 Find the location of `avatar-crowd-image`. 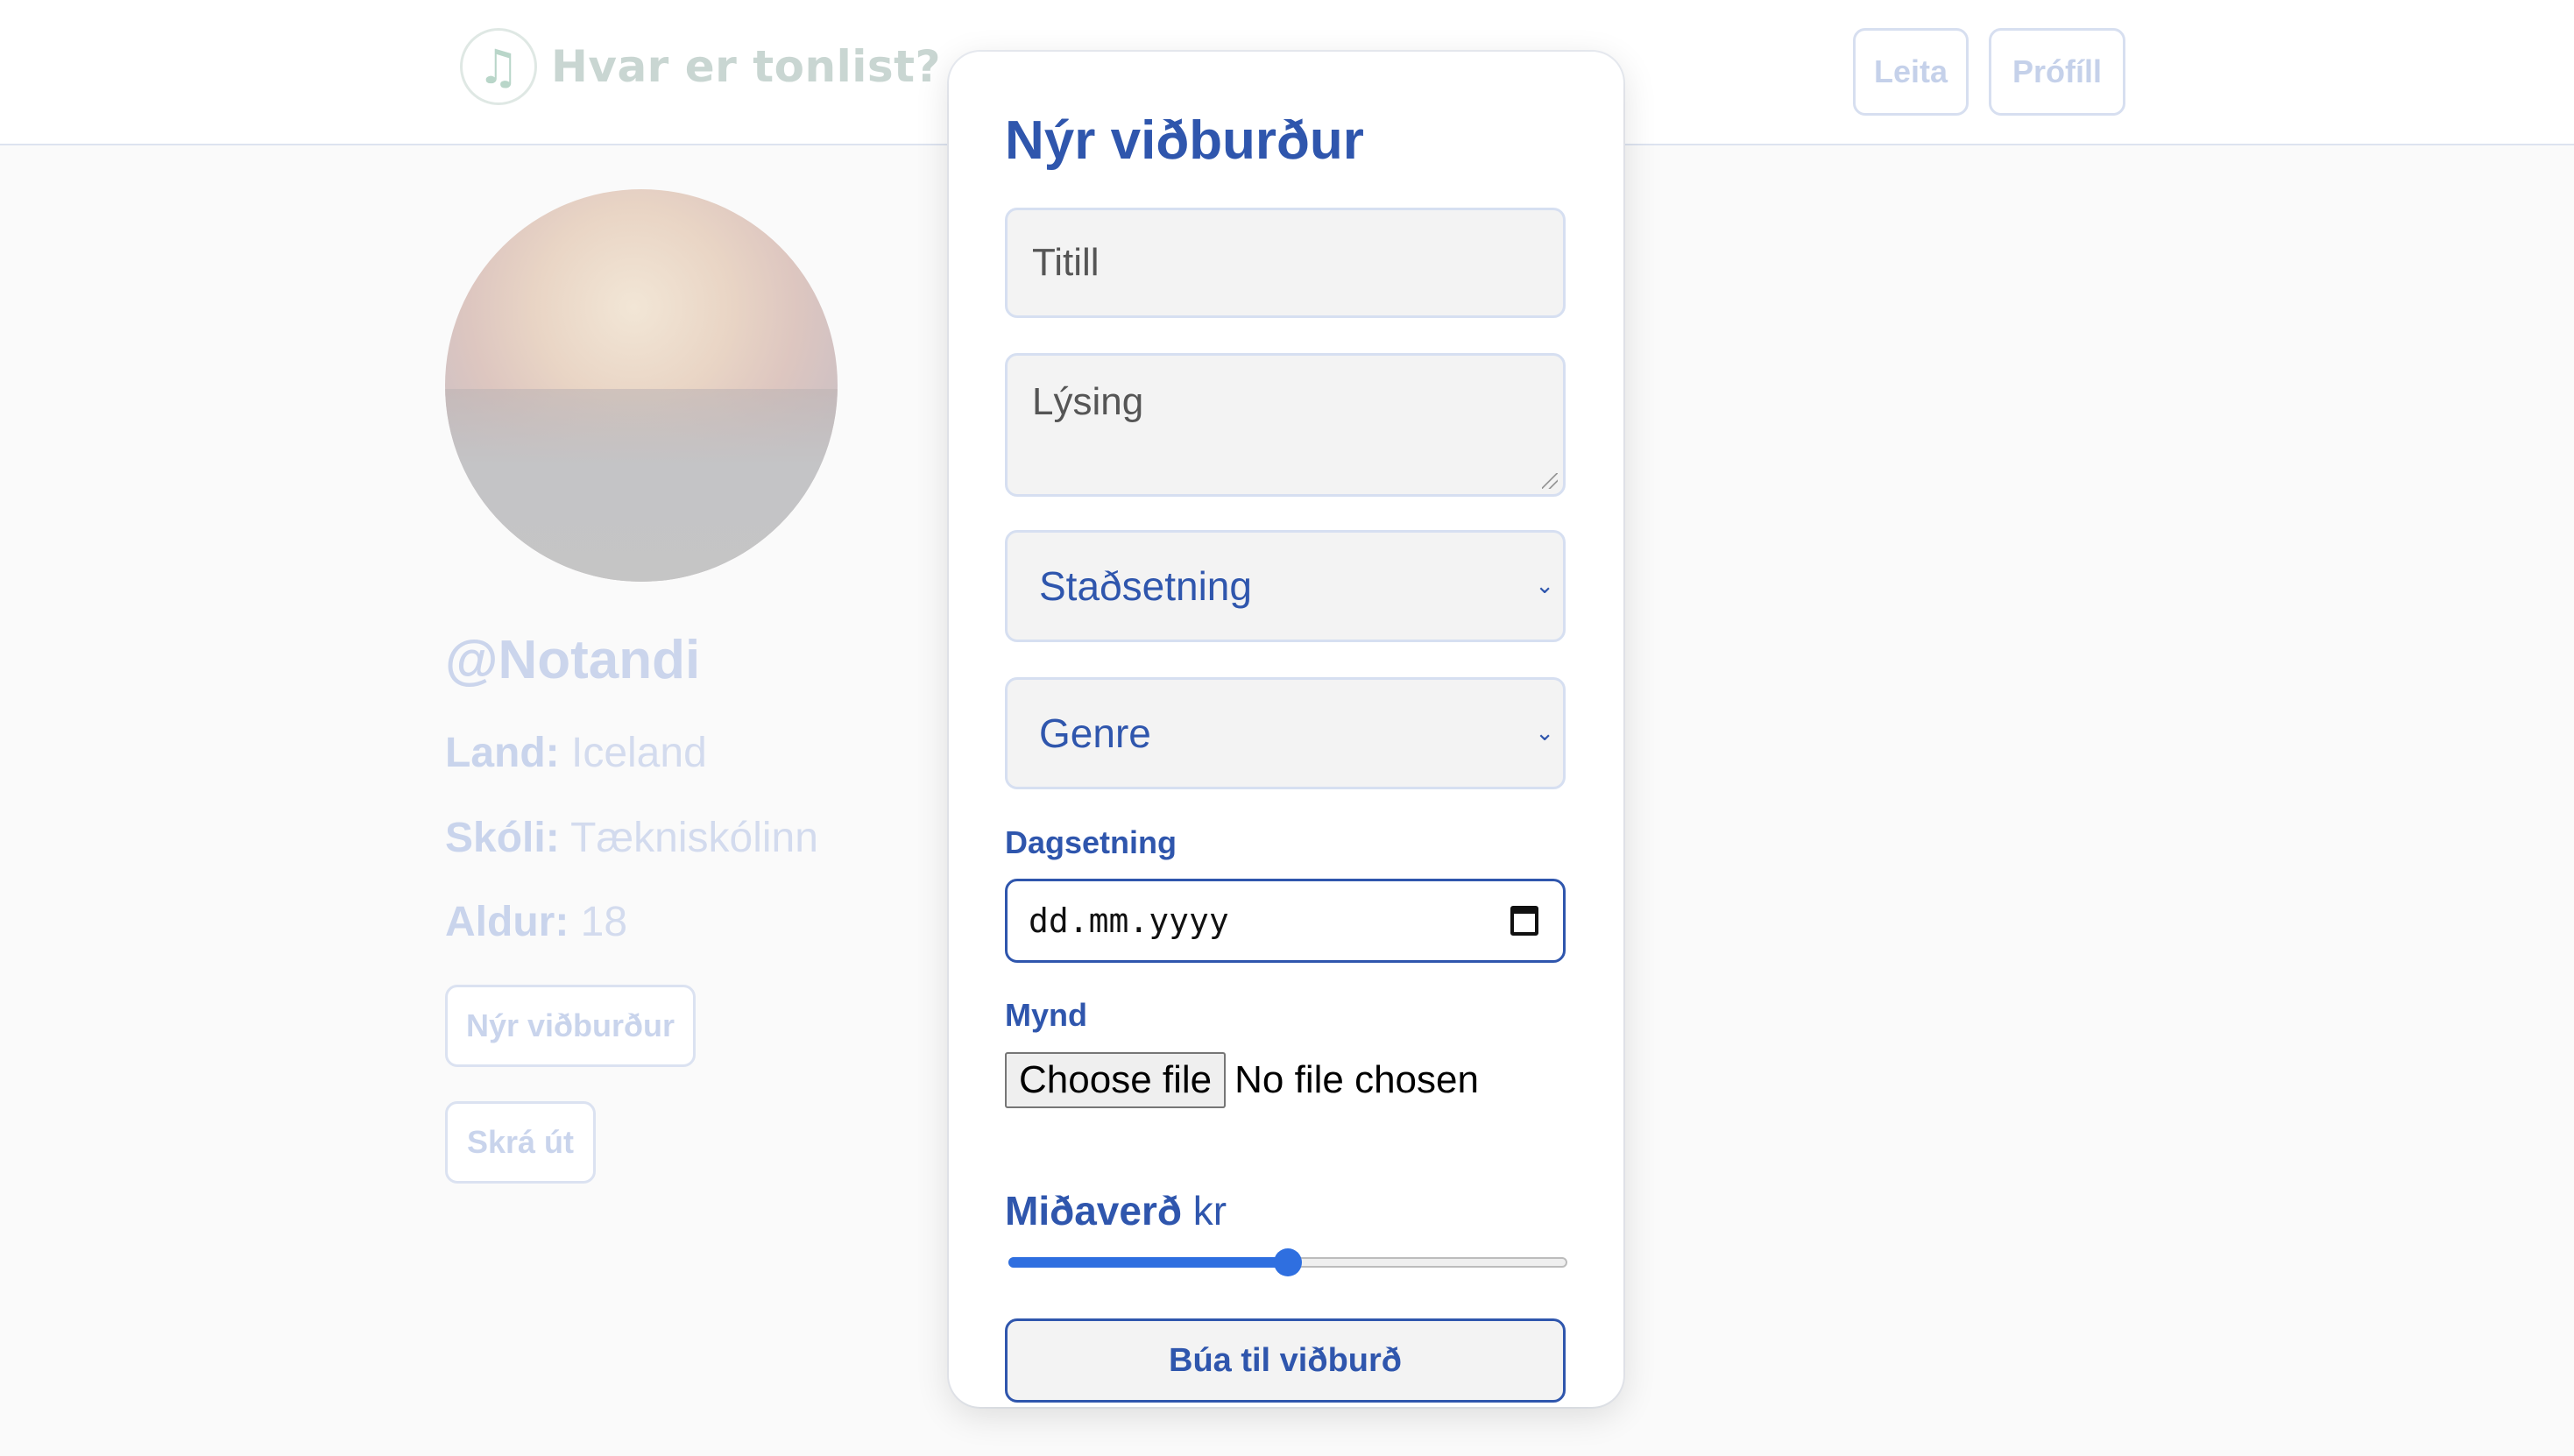

avatar-crowd-image is located at coordinates (641, 485).